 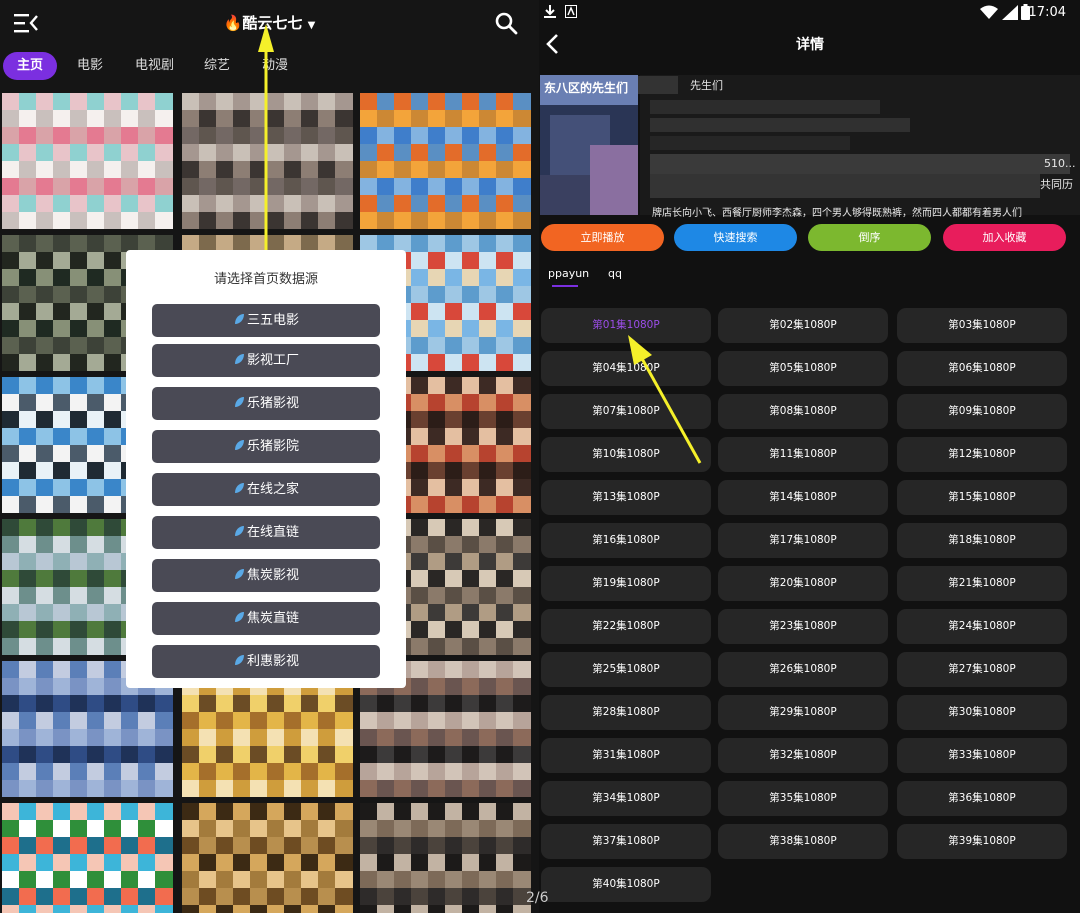 What do you see at coordinates (266, 403) in the screenshot?
I see `source-option: 乐猪影视` at bounding box center [266, 403].